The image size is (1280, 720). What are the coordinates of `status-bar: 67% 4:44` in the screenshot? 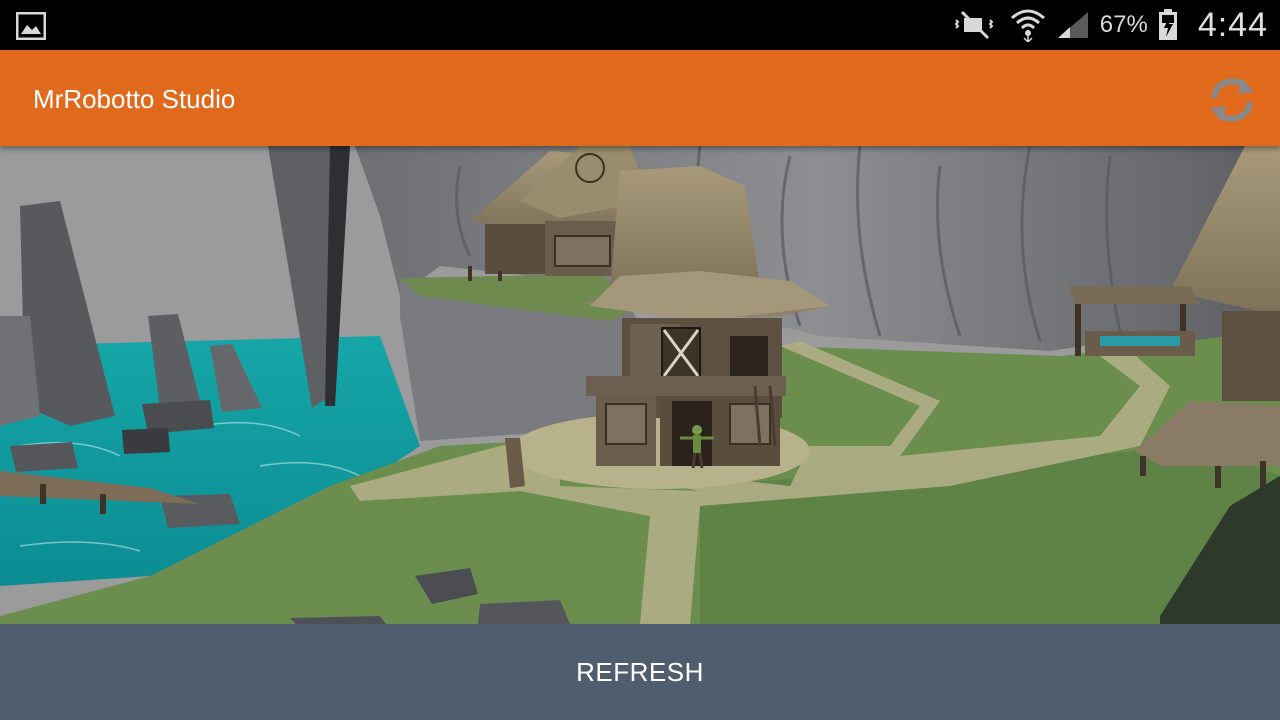 It's located at (640, 25).